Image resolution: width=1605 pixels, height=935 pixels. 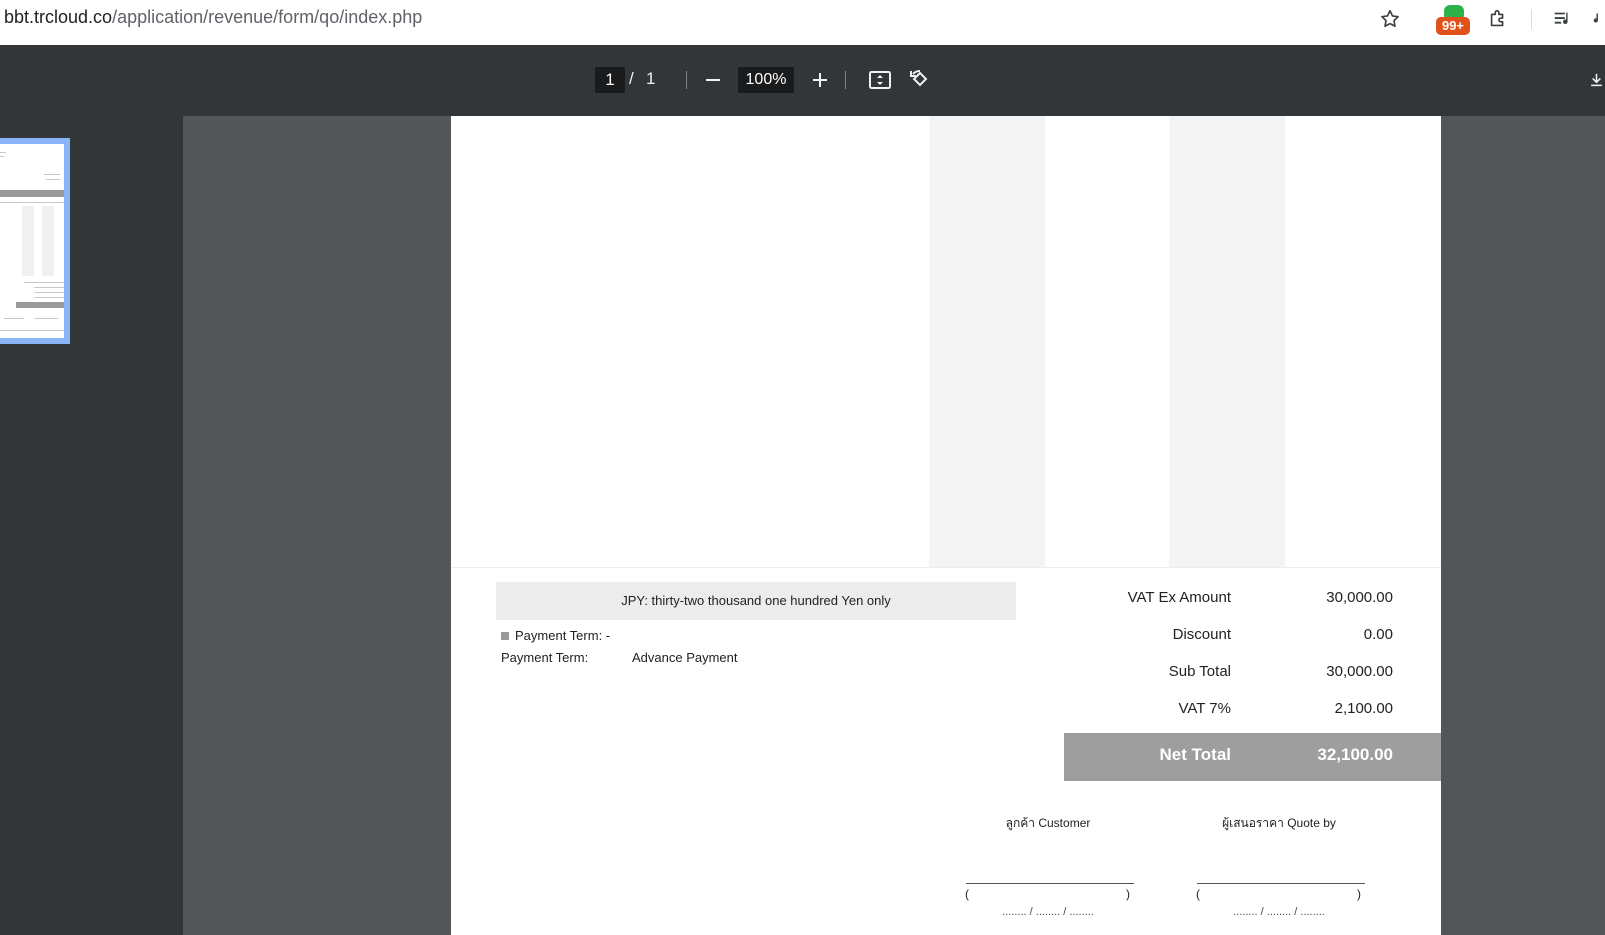 I want to click on page-thumbnail, so click(x=35, y=241).